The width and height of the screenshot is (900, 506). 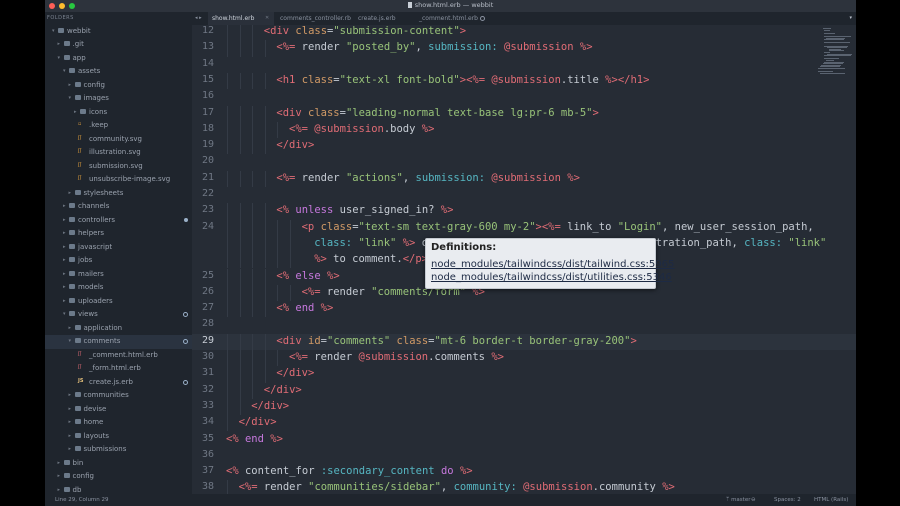 I want to click on code-line: %> to comment.</p>, so click(x=371, y=259).